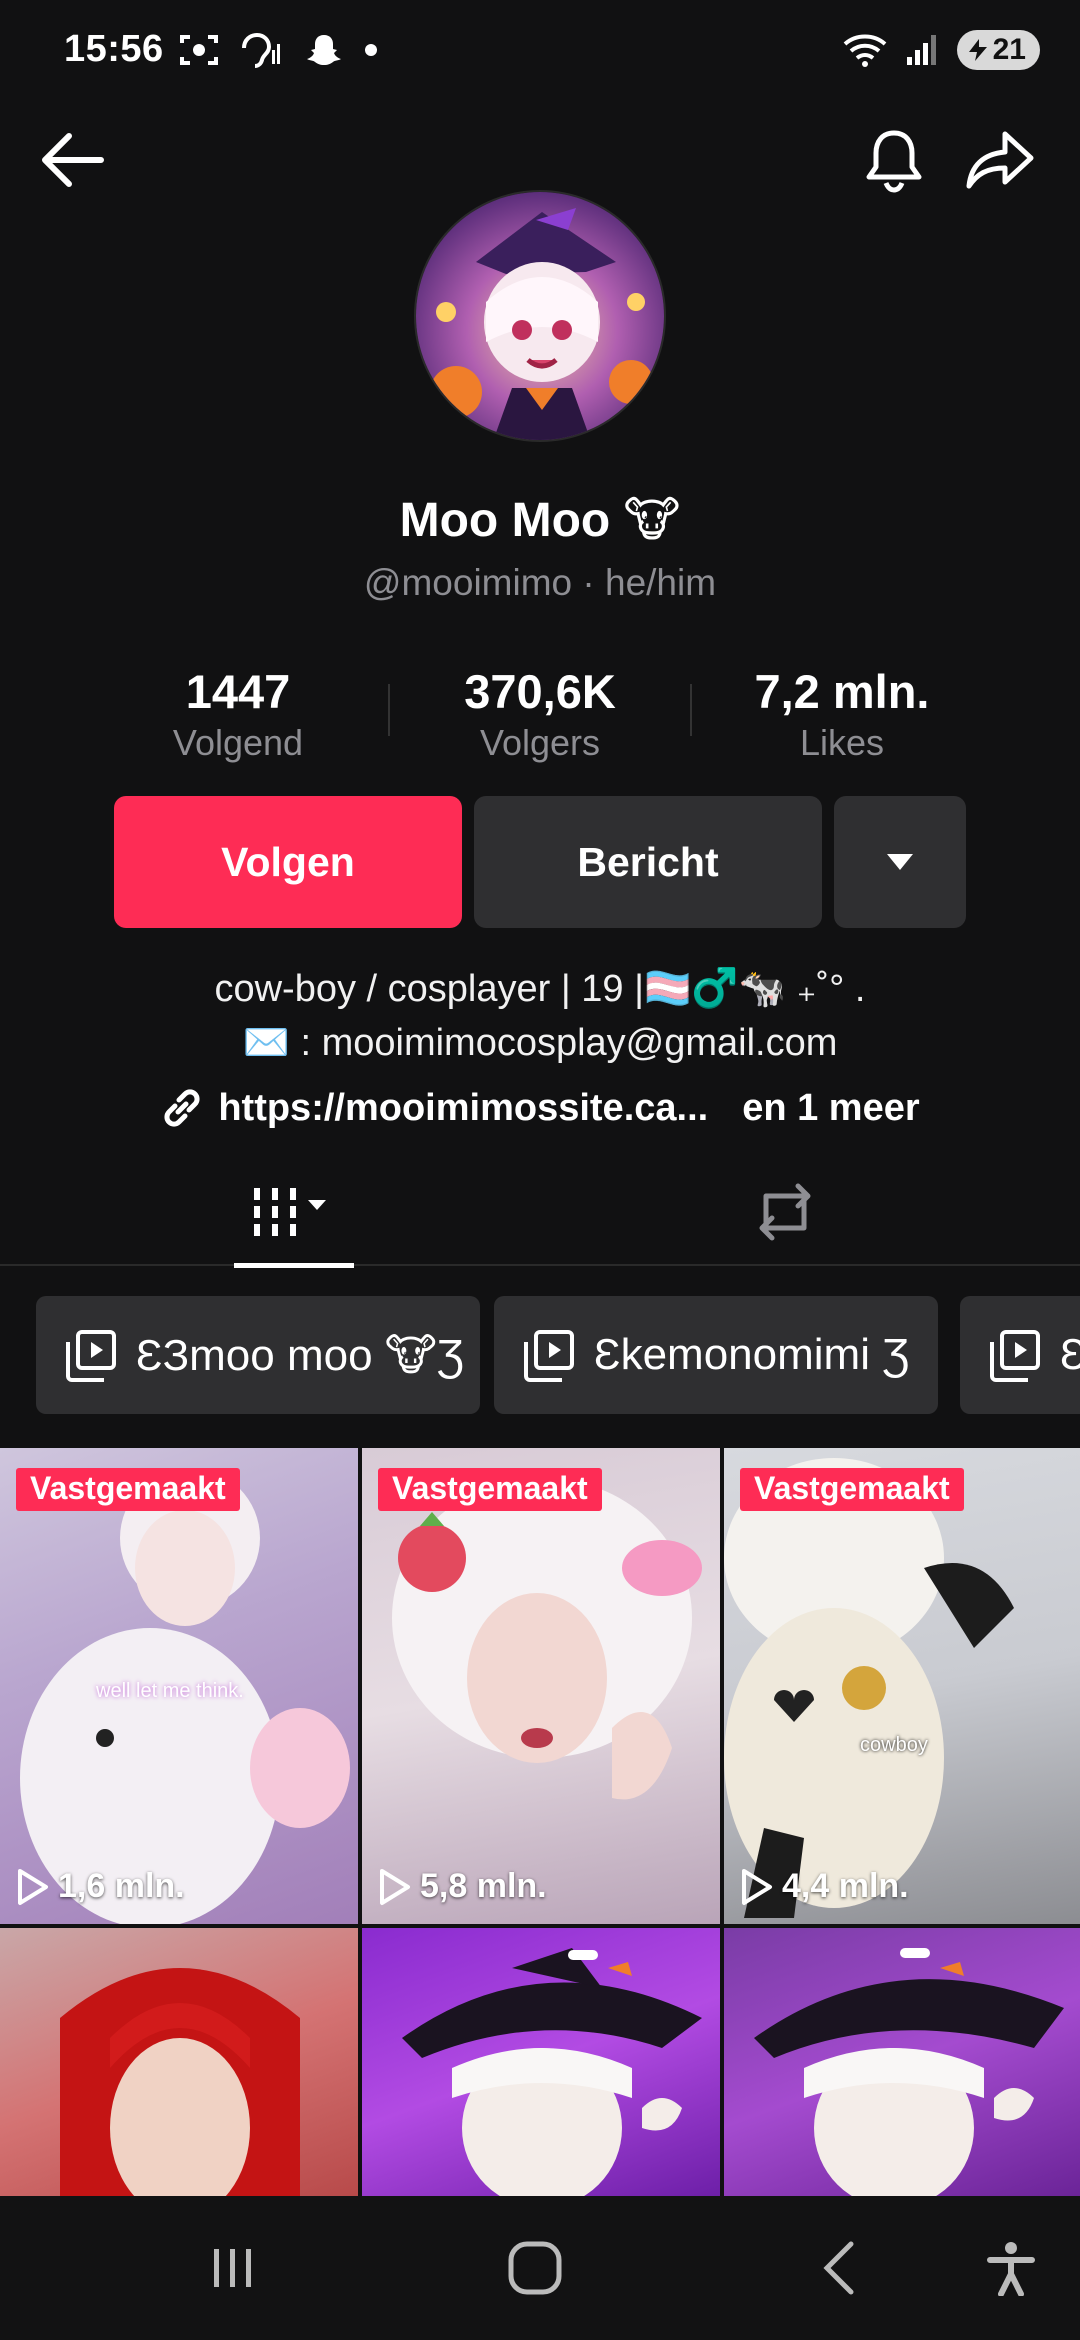  What do you see at coordinates (842, 742) in the screenshot?
I see `likes-label: Likes` at bounding box center [842, 742].